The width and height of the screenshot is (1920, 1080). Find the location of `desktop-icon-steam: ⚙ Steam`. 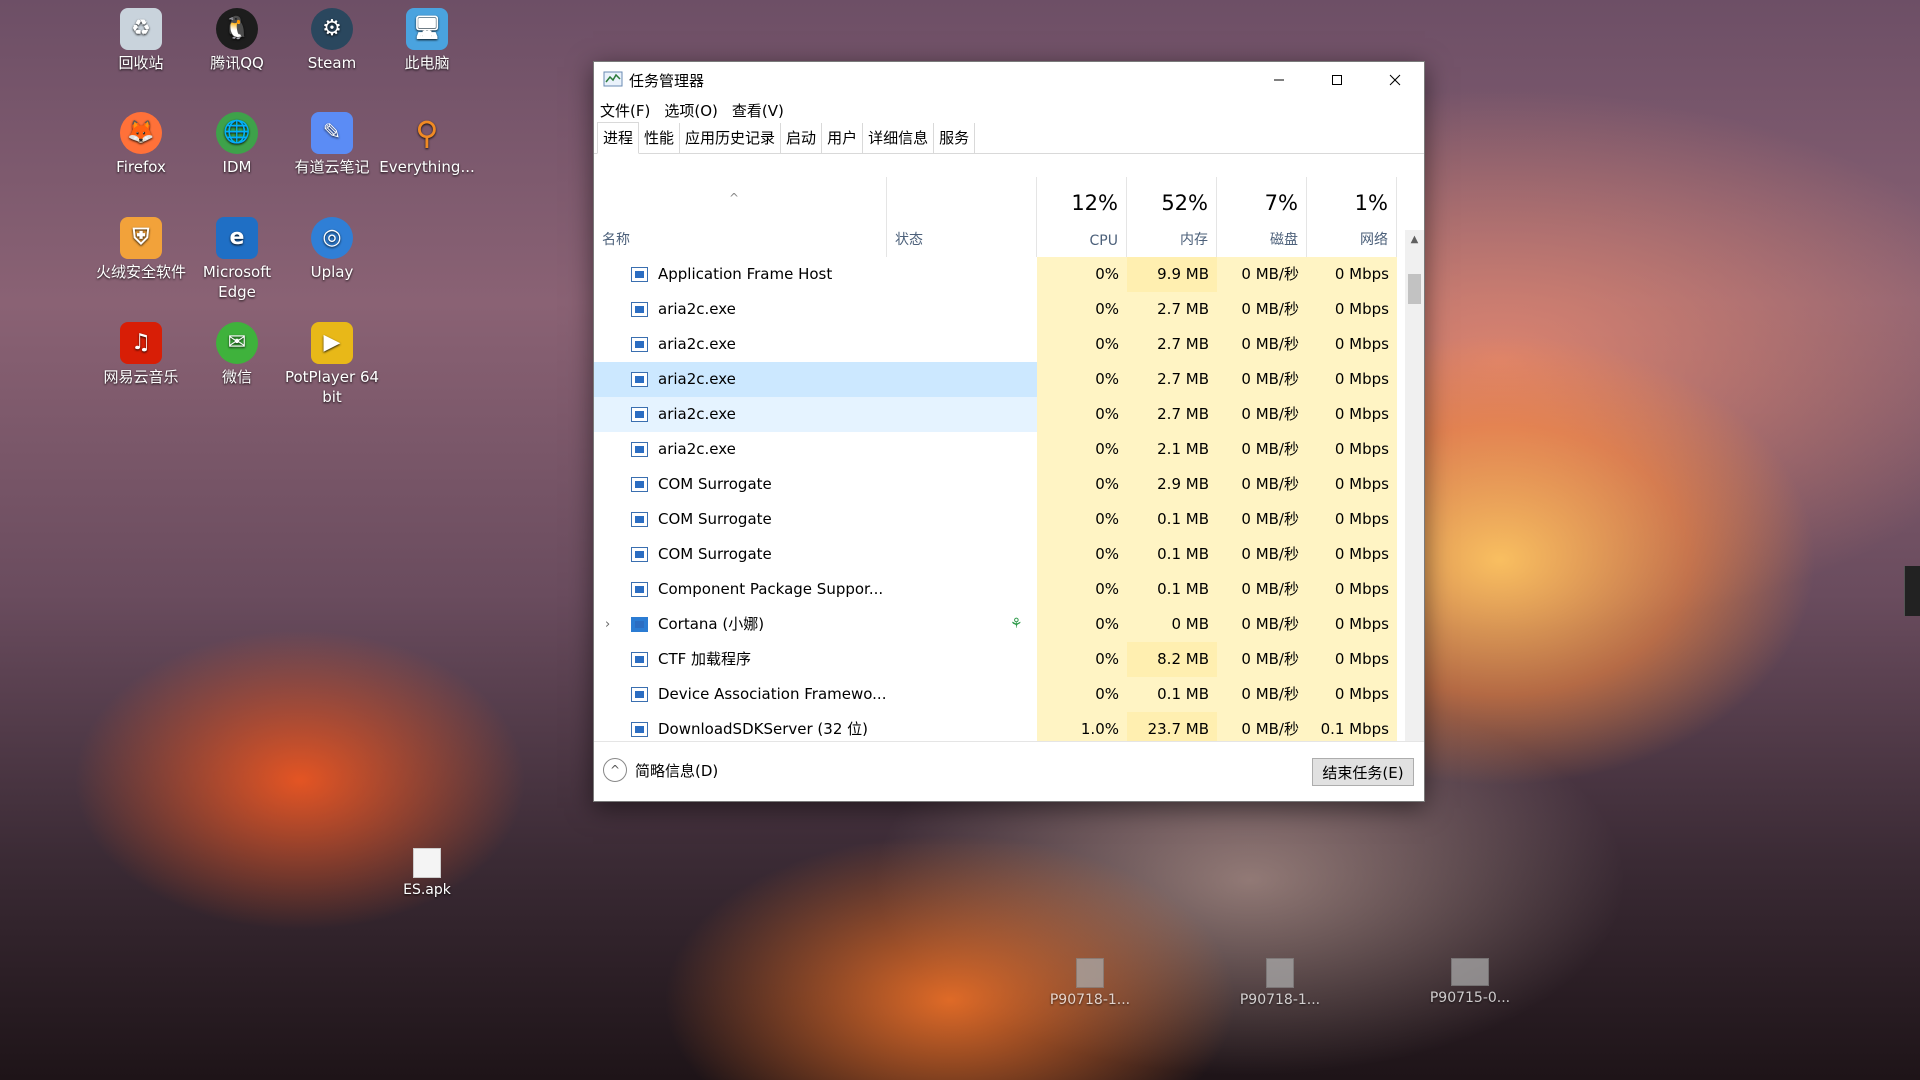

desktop-icon-steam: ⚙ Steam is located at coordinates (332, 40).